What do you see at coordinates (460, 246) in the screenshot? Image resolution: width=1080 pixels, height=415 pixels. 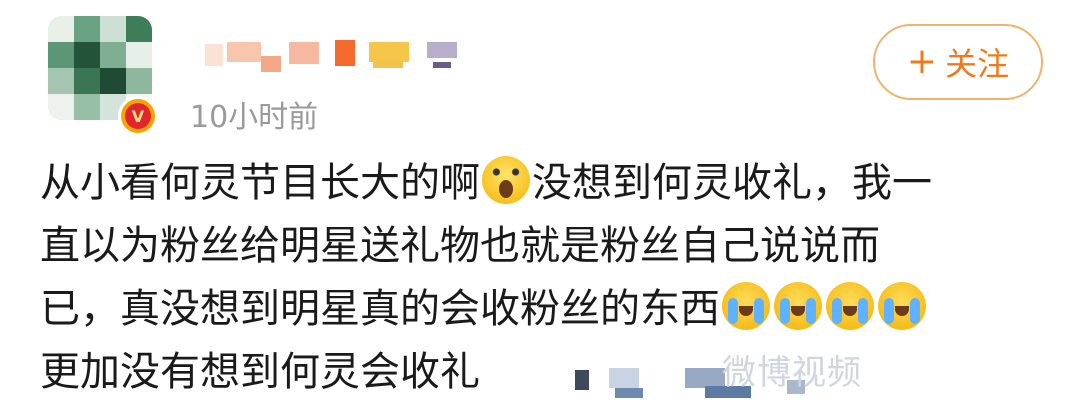 I see `content-text: 直以为粉丝给明星送礼物也就是粉丝自己说说而` at bounding box center [460, 246].